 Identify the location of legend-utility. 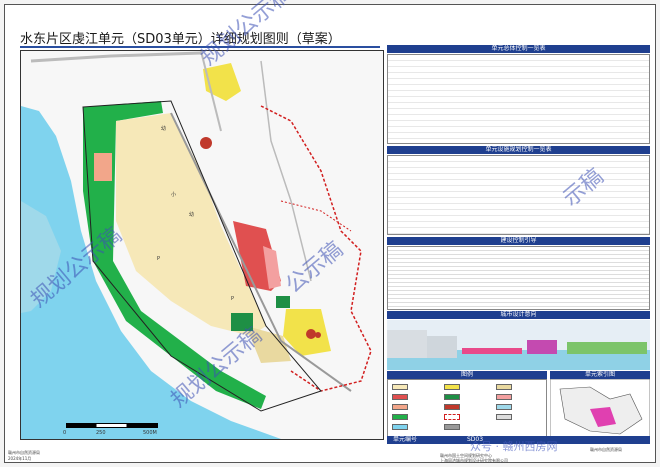
(452, 407).